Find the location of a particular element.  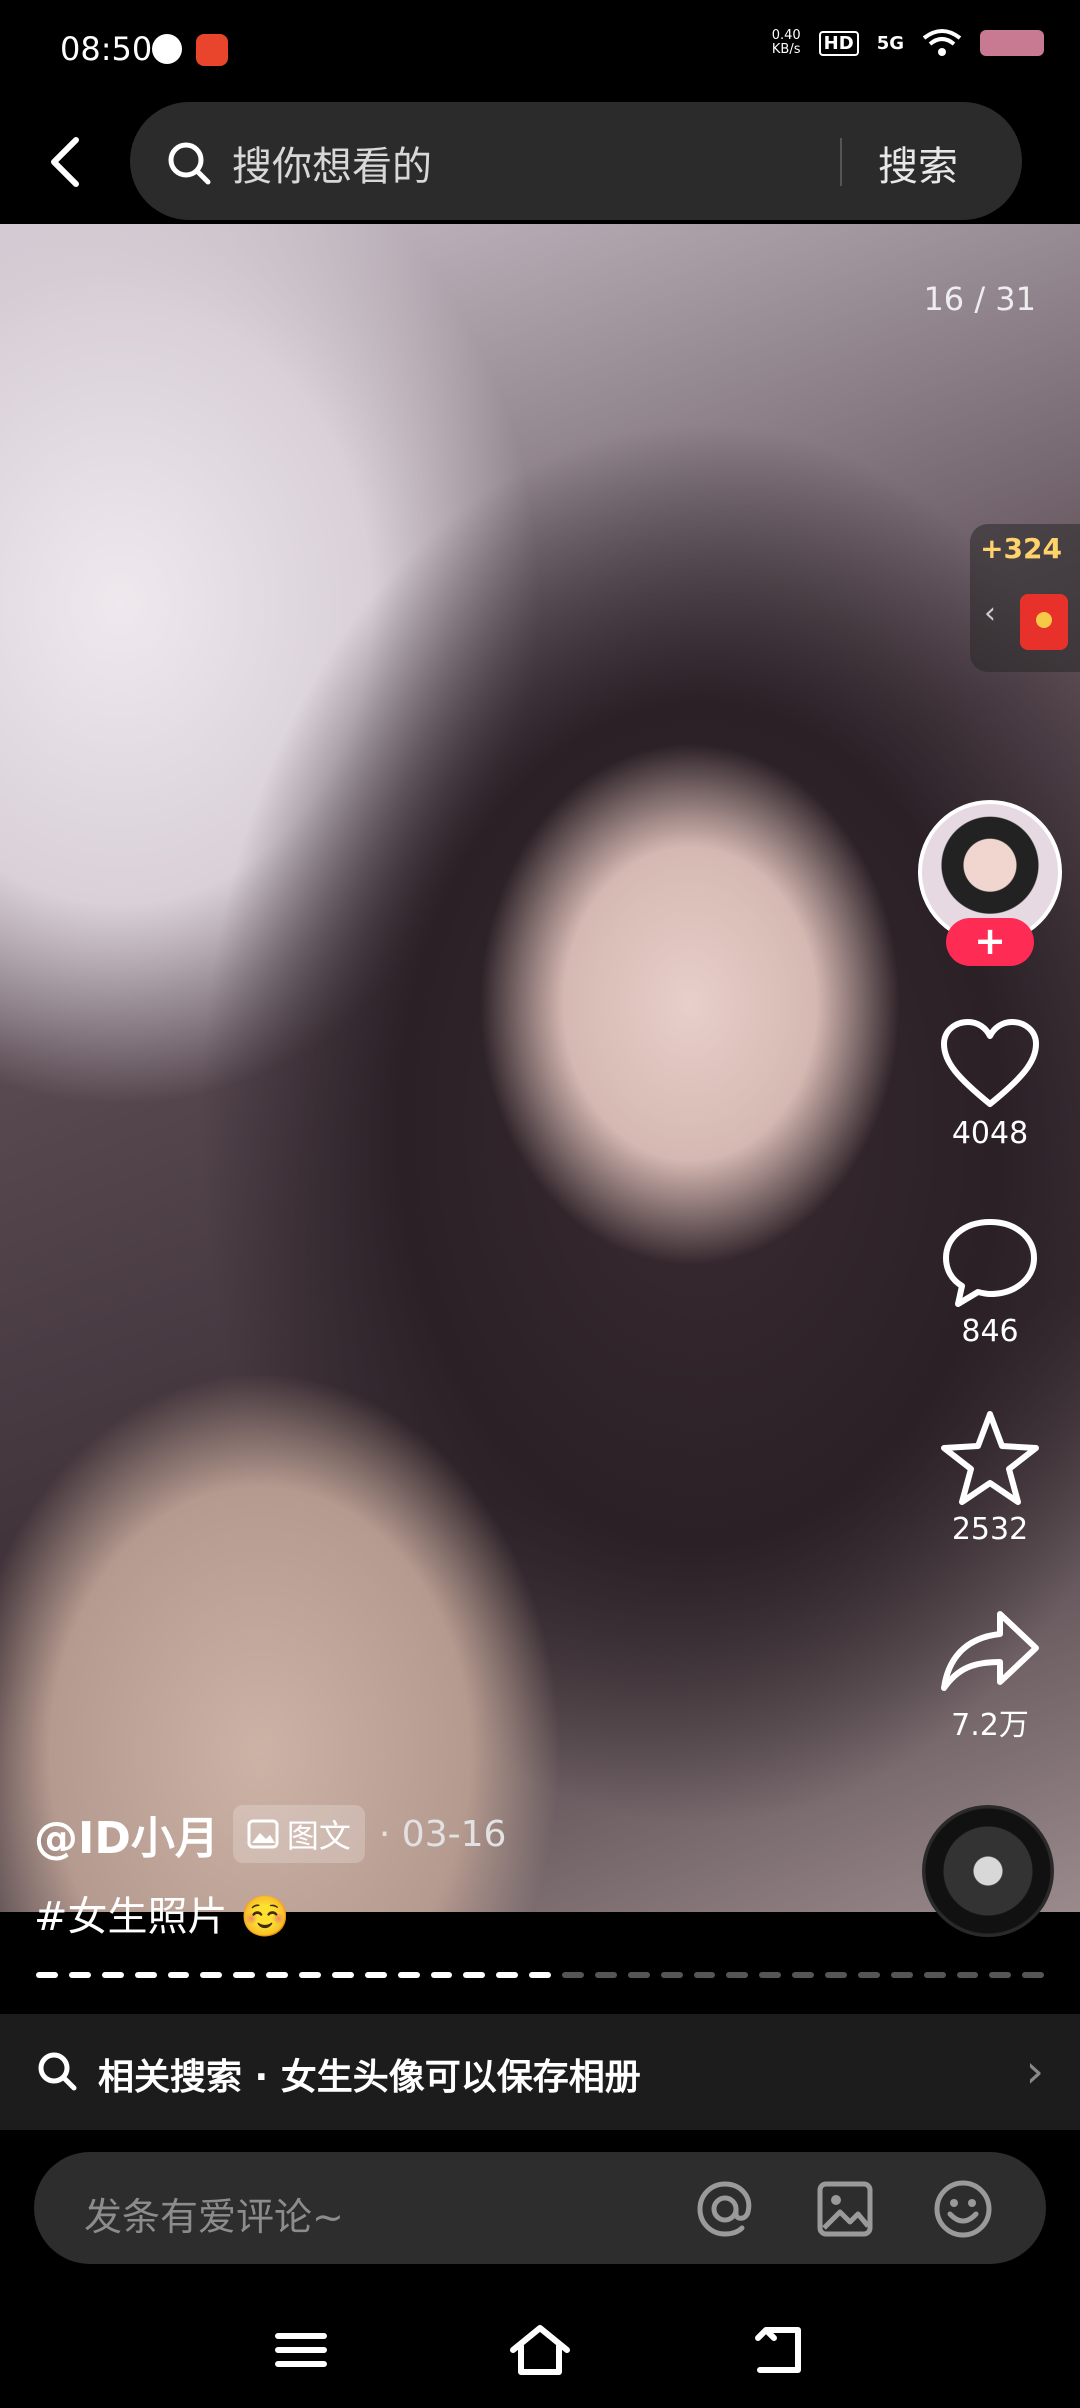

like-count: 4048 is located at coordinates (990, 1133).